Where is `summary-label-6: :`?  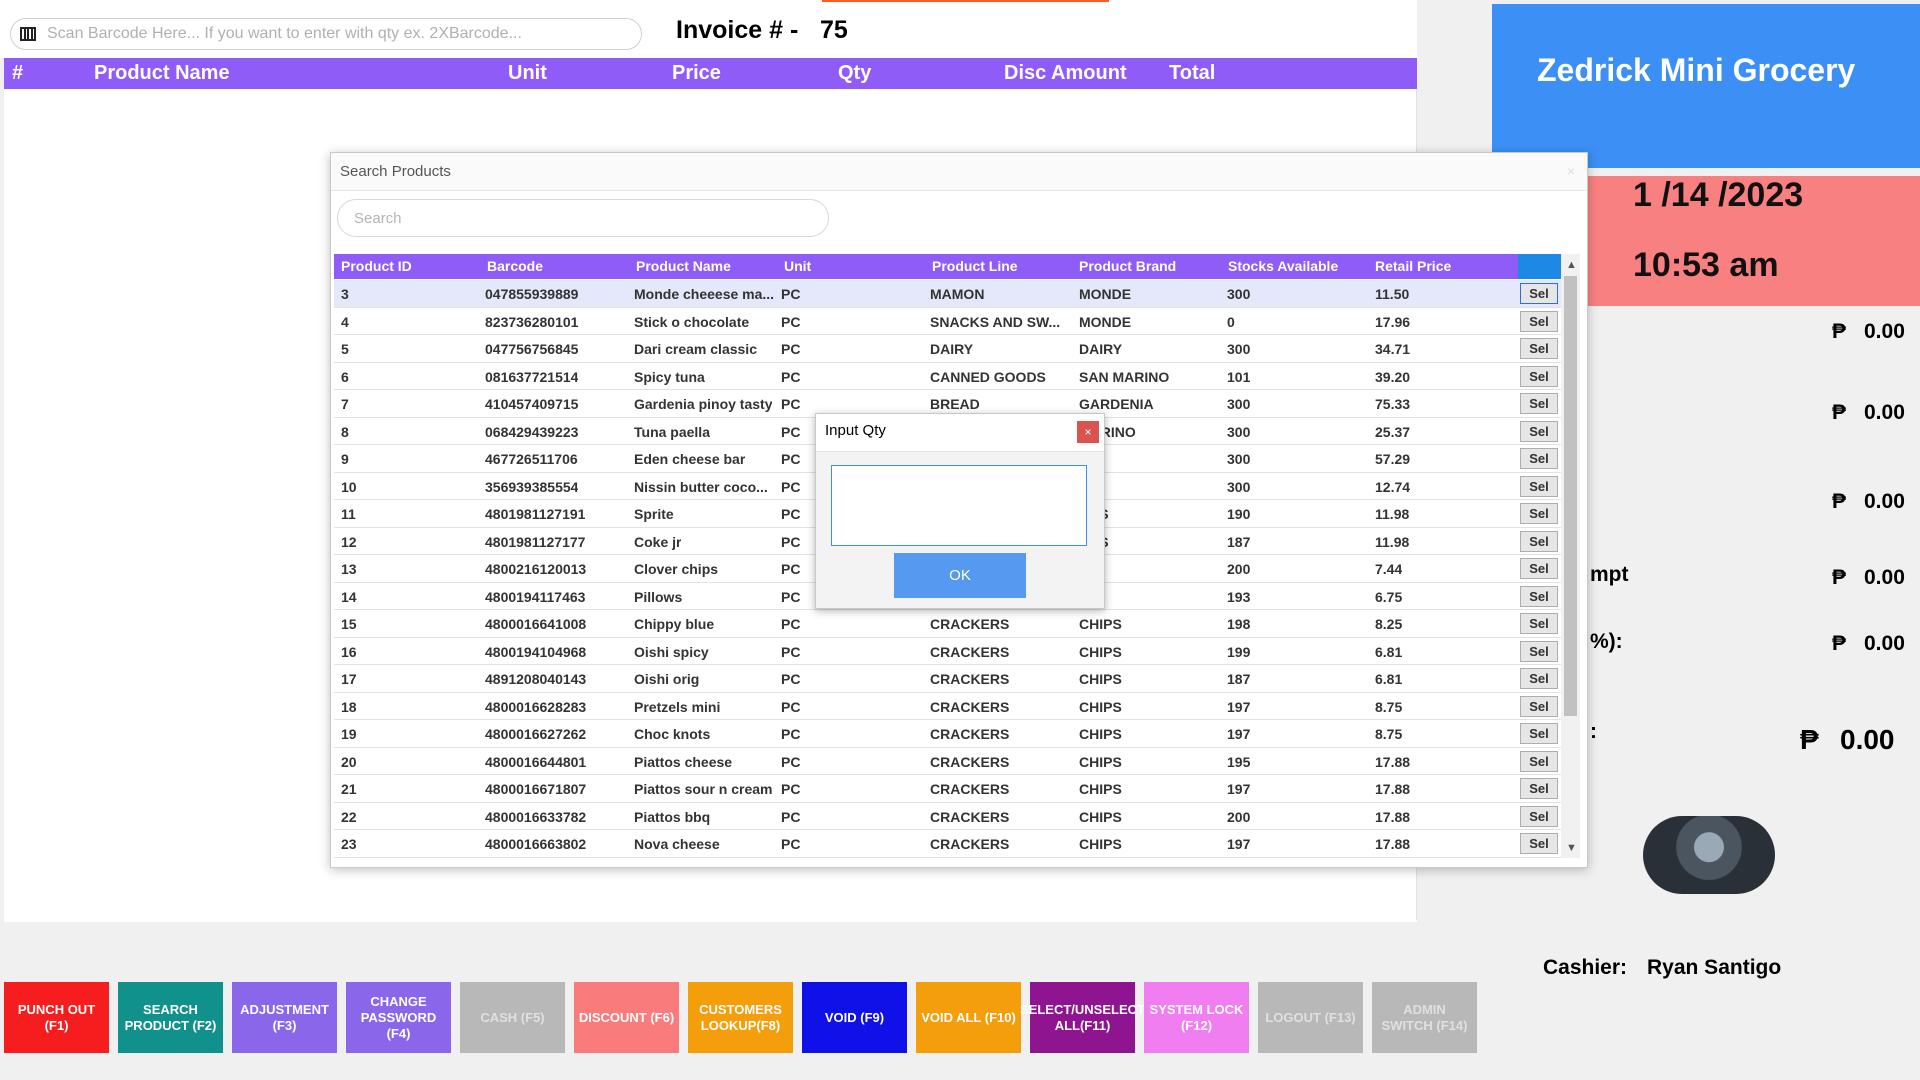
summary-label-6: : is located at coordinates (1593, 731).